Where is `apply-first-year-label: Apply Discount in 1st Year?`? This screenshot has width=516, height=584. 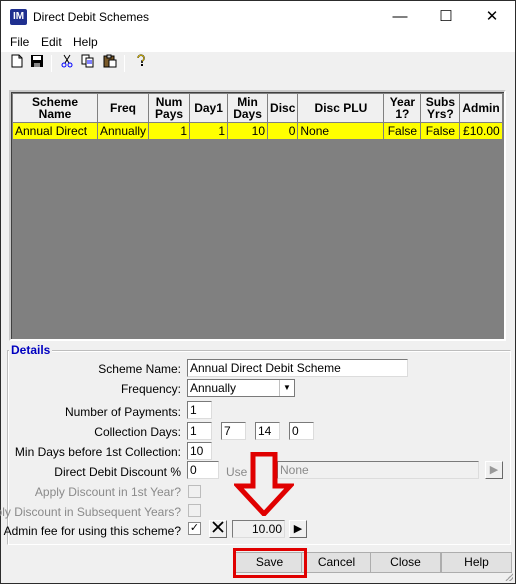
apply-first-year-label: Apply Discount in 1st Year? is located at coordinates (107, 492).